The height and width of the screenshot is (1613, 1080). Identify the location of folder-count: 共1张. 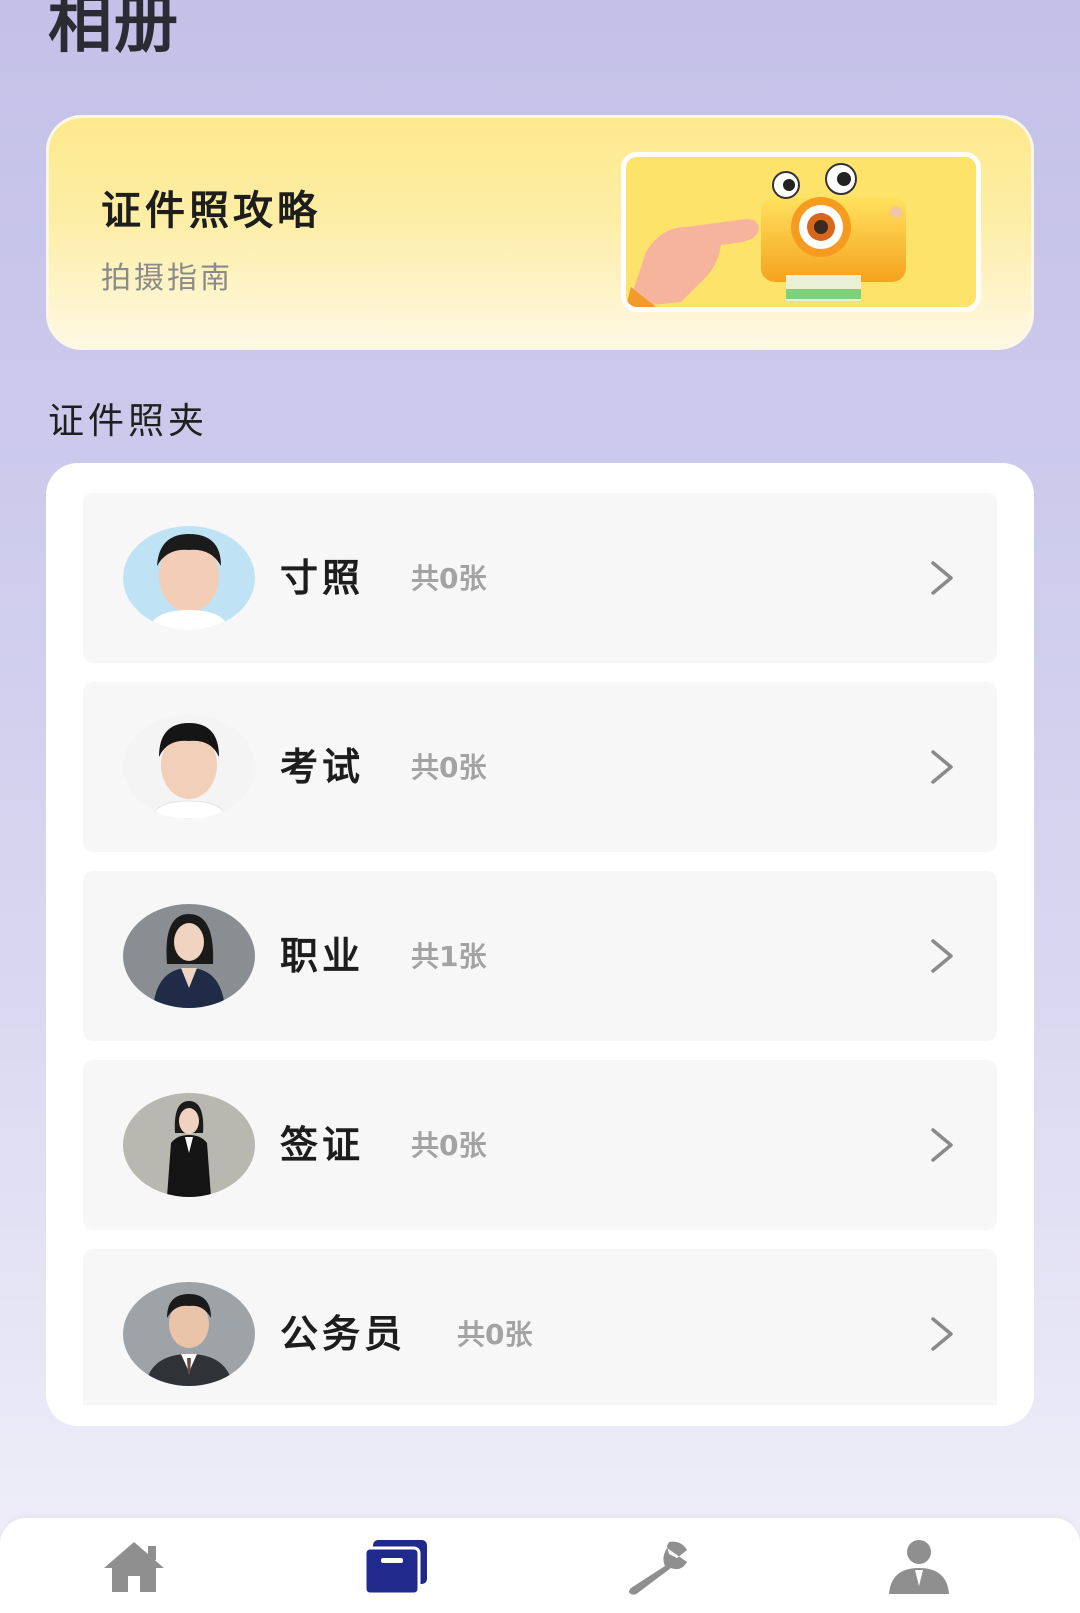
(449, 956).